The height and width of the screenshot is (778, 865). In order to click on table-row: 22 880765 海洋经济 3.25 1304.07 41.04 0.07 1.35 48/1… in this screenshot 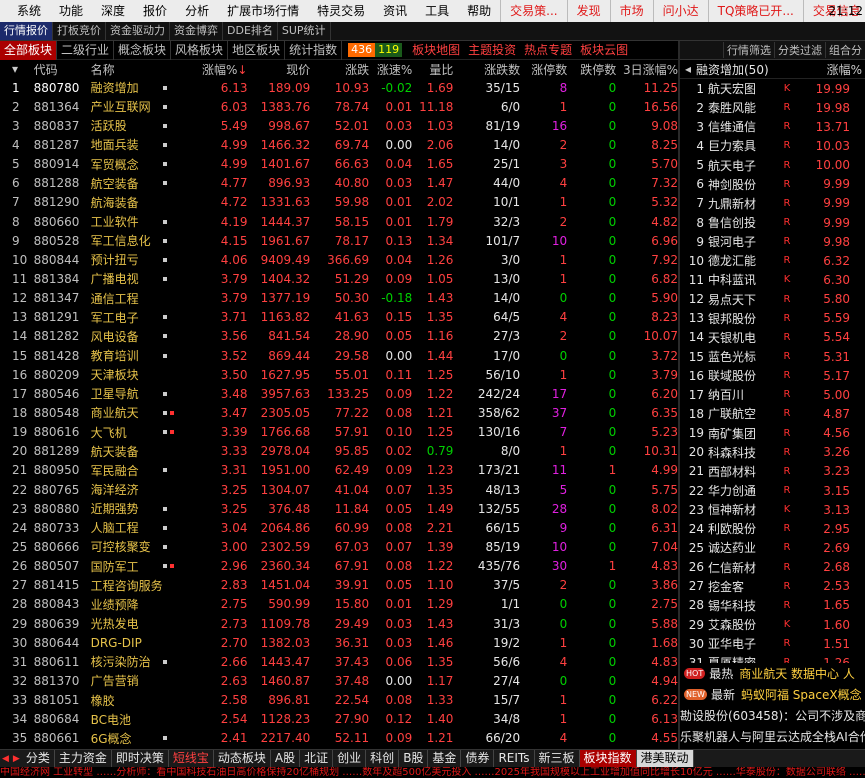, I will do `click(339, 489)`.